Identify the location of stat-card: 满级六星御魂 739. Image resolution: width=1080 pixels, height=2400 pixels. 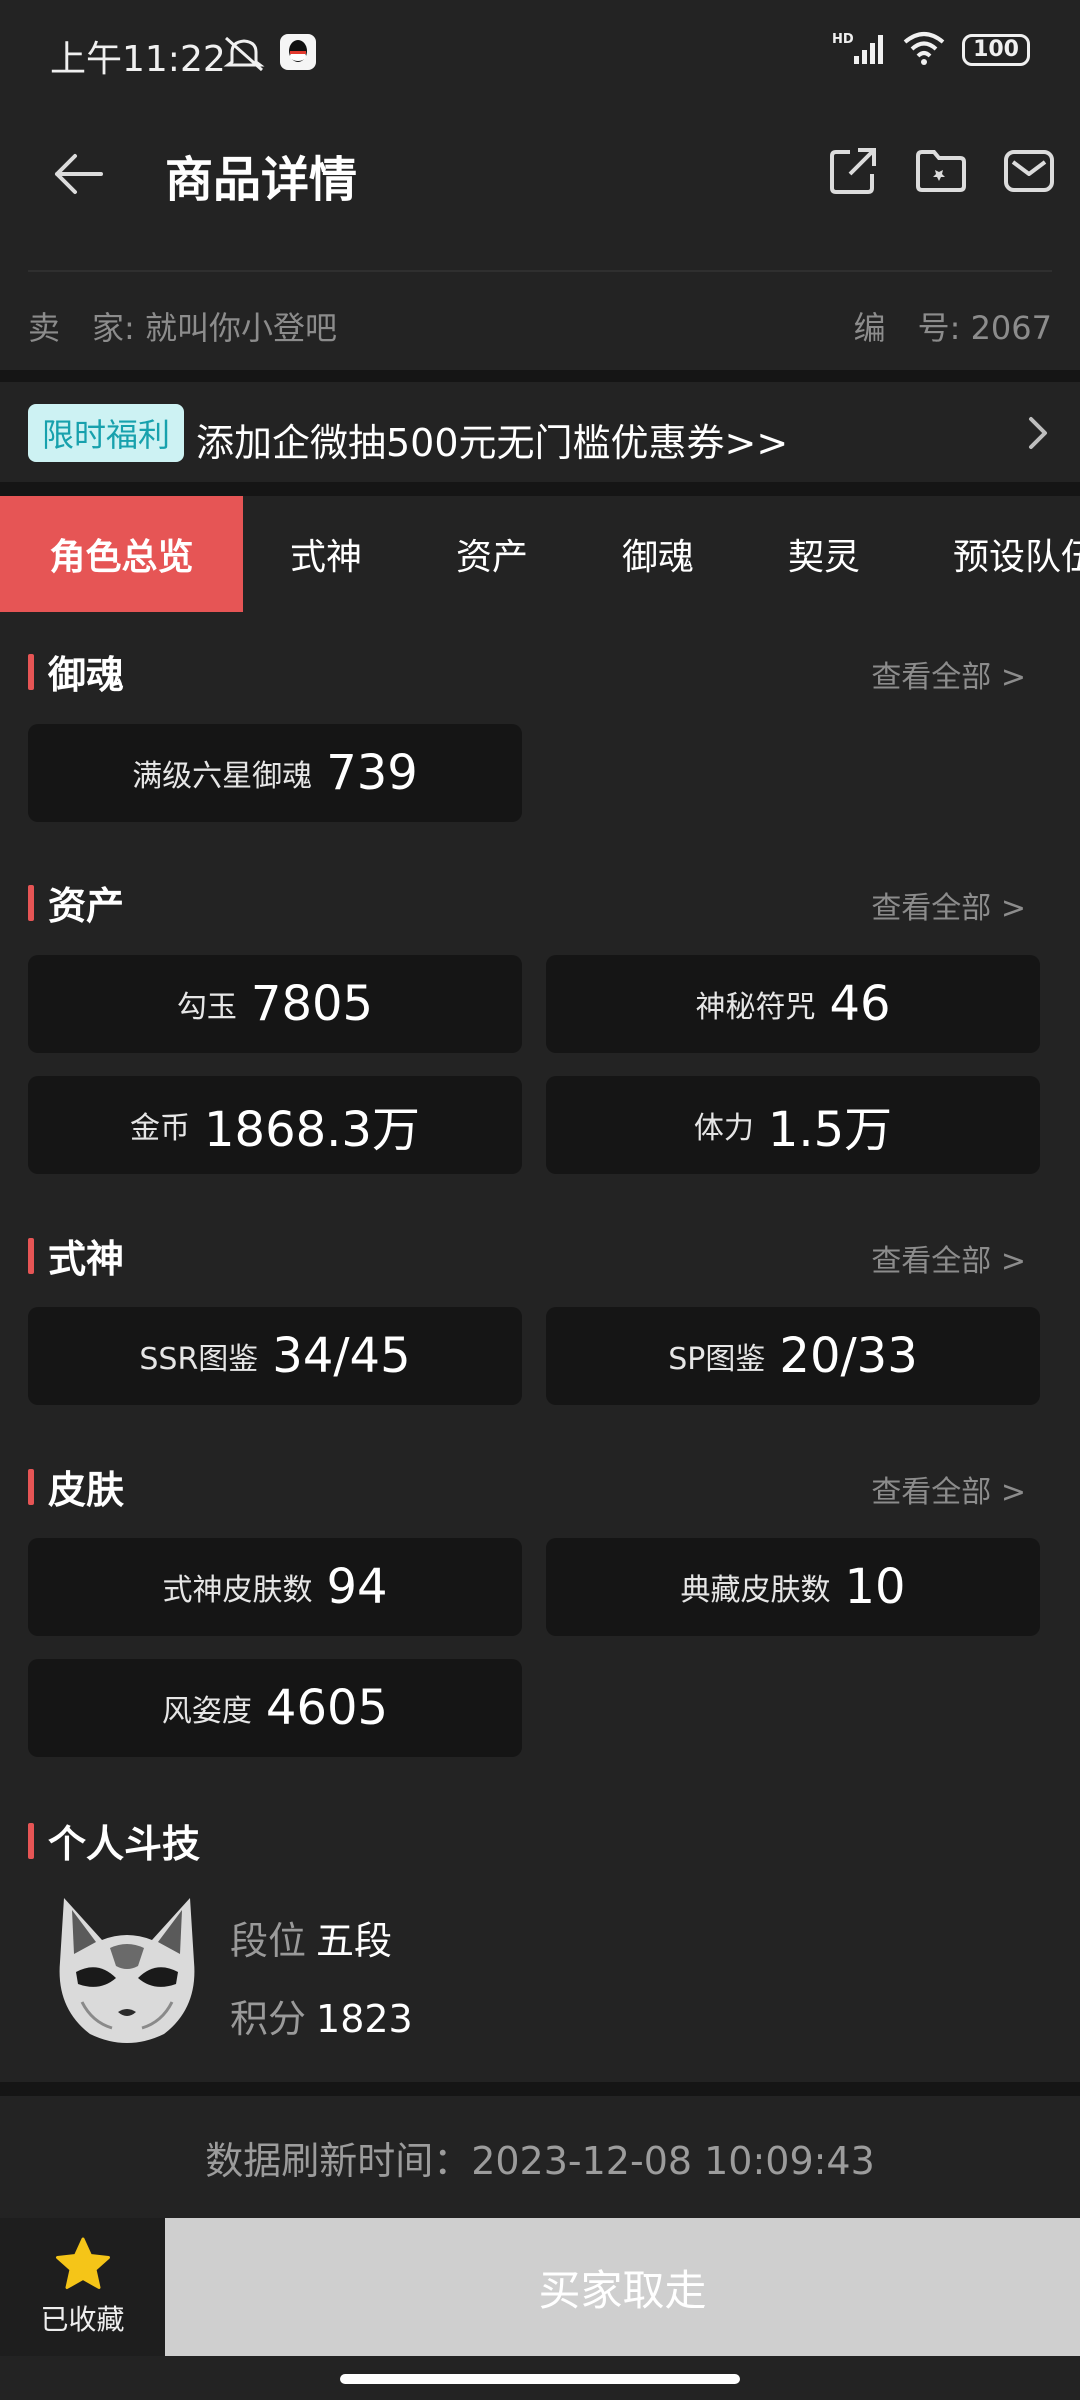
(275, 773).